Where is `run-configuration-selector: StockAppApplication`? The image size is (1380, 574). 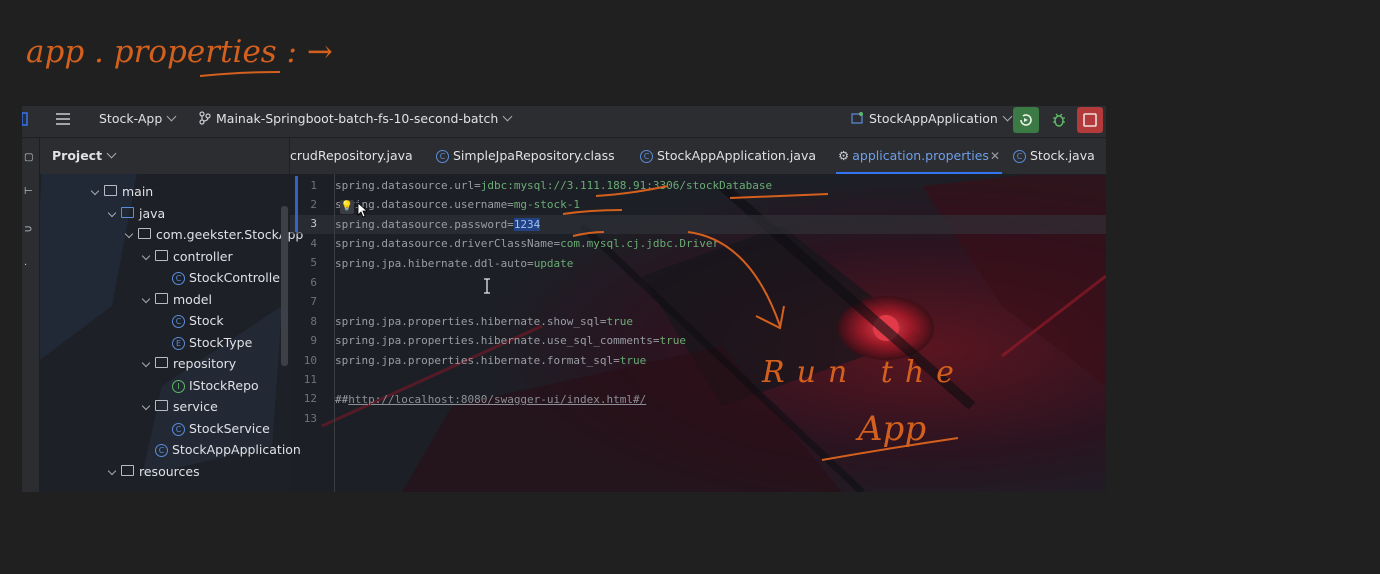 run-configuration-selector: StockAppApplication is located at coordinates (932, 121).